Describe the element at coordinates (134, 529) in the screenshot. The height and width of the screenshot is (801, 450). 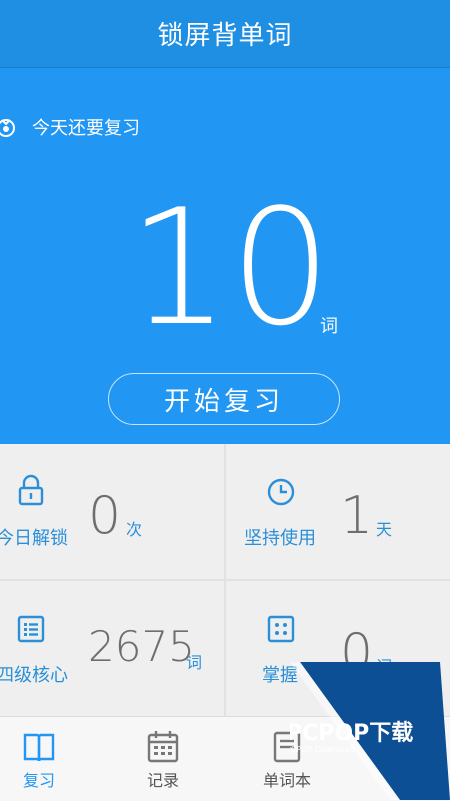
I see `stat-unit: 次` at that location.